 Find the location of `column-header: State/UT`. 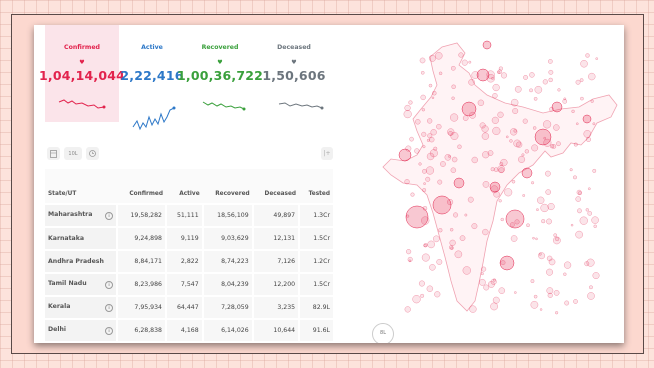

column-header: State/UT is located at coordinates (81, 187).